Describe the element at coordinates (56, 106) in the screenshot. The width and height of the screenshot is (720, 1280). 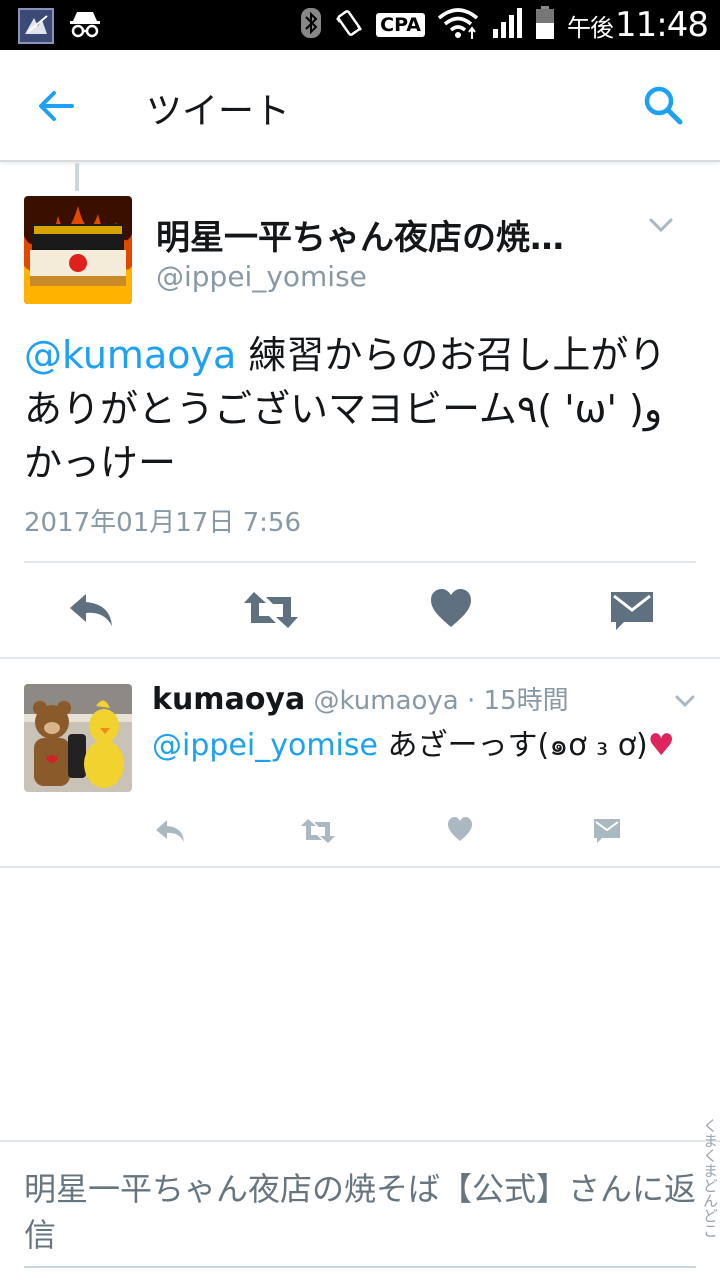
I see `arrow-left-icon` at that location.